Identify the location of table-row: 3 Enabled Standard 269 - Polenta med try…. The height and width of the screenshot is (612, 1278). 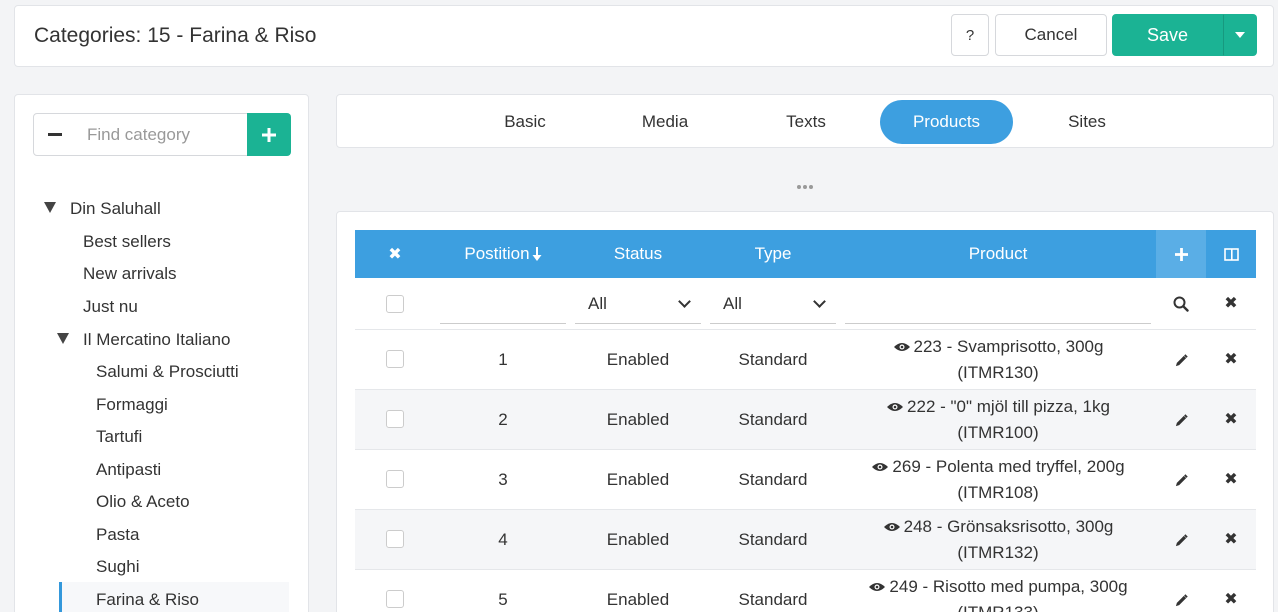
(805, 480).